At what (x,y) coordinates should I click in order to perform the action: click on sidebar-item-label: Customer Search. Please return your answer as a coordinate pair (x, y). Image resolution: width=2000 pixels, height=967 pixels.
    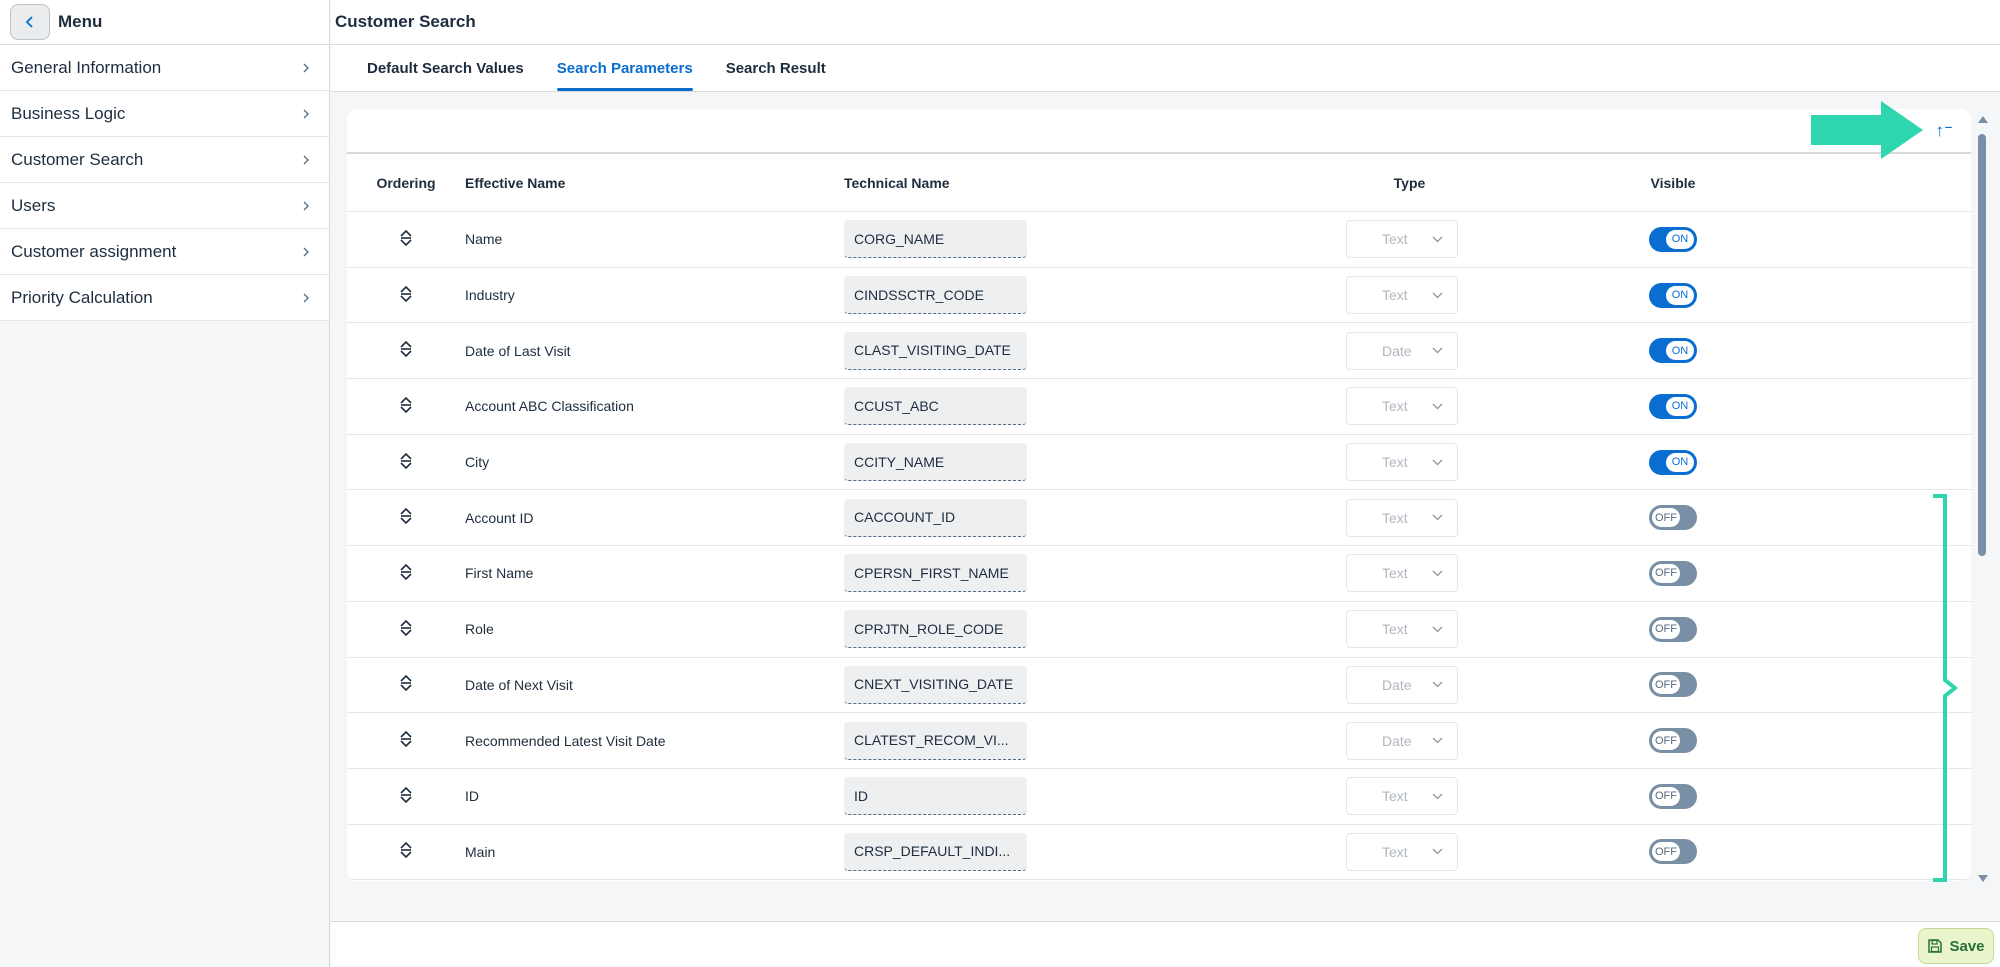
    Looking at the image, I should click on (77, 159).